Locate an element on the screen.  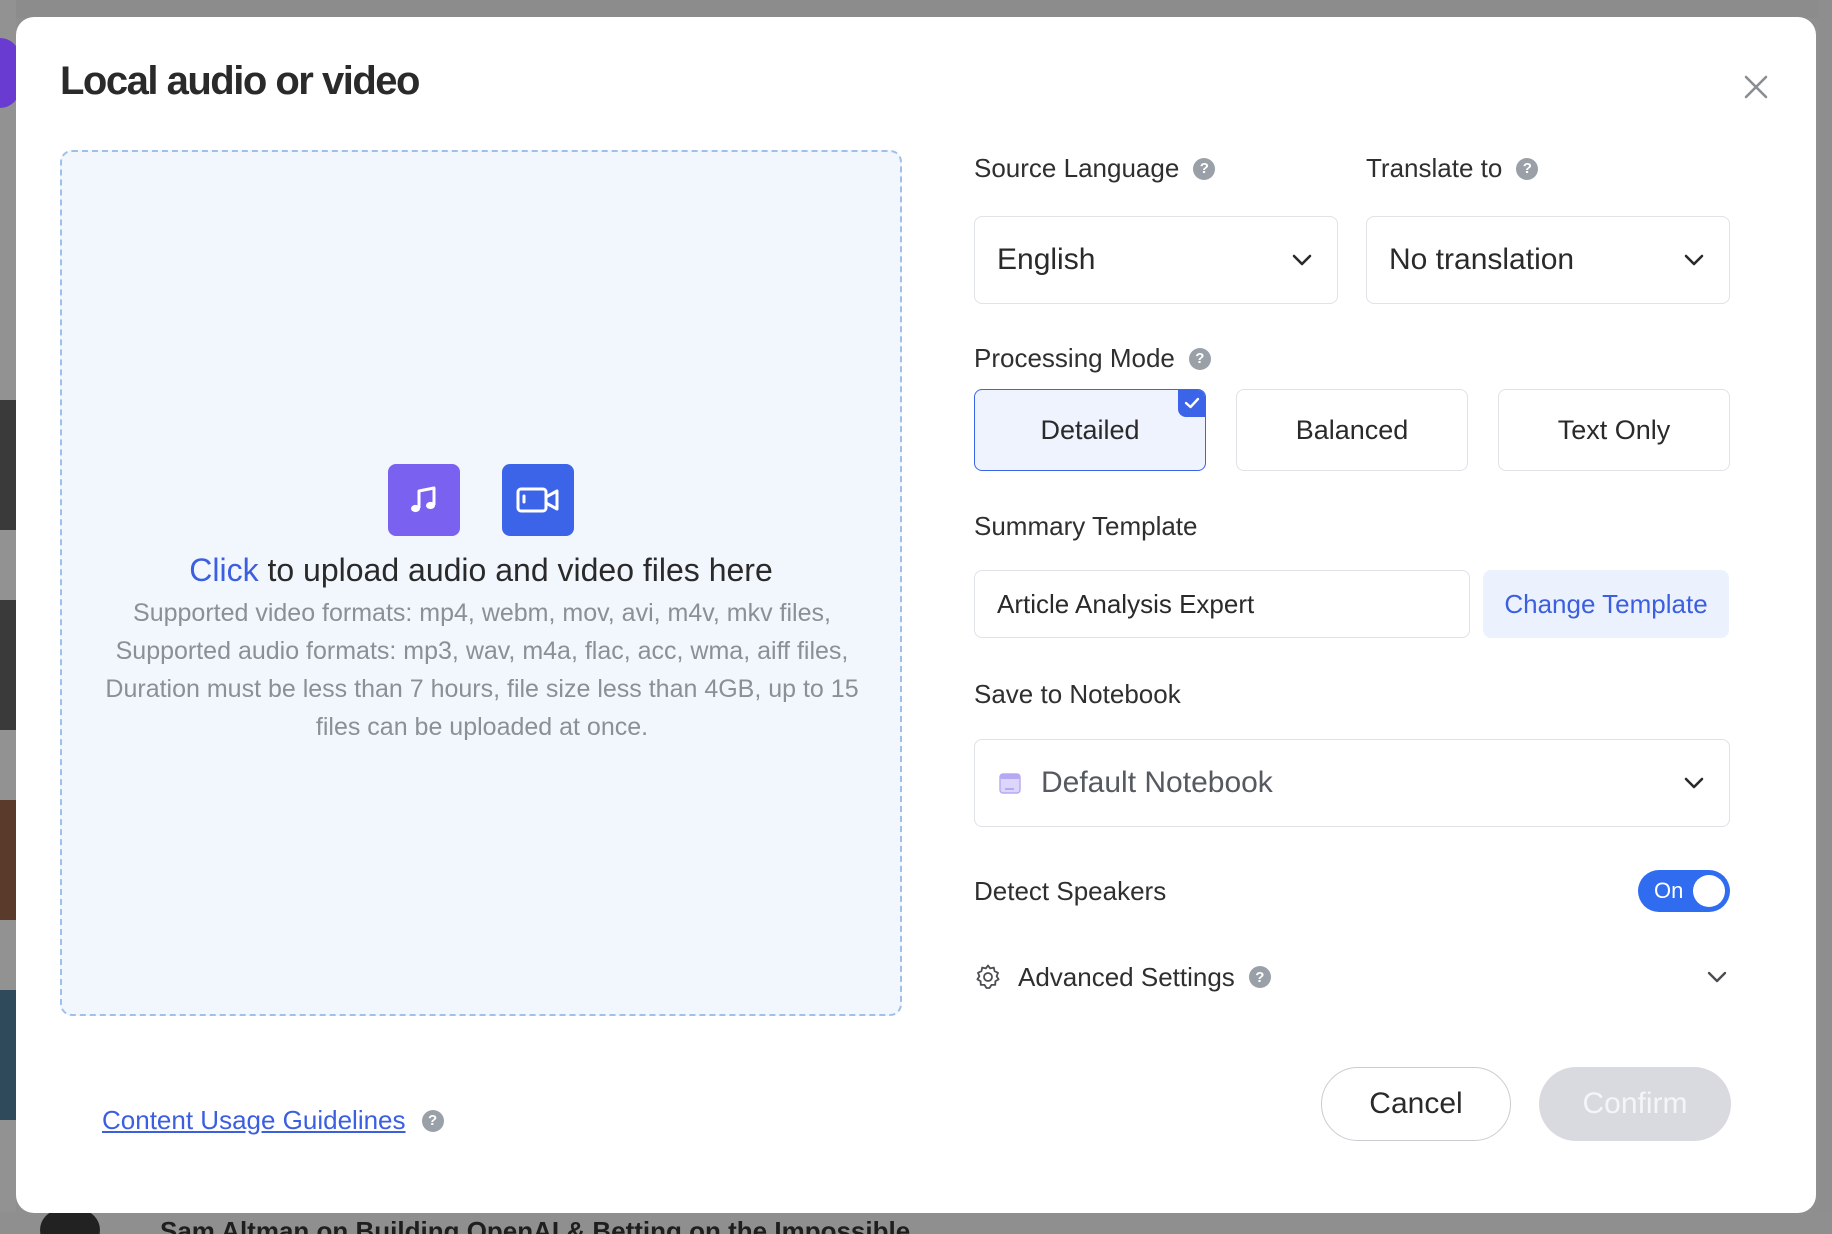
save-to-notebook-label: Save to Notebook is located at coordinates (1077, 694).